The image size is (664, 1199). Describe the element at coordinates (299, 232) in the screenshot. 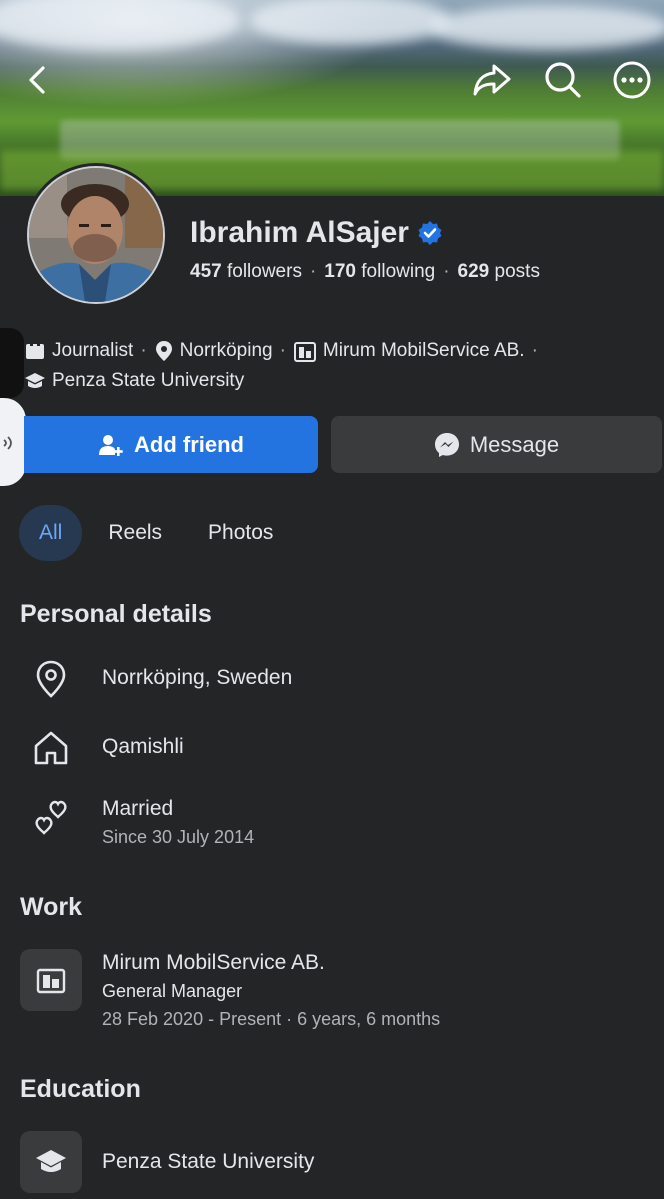

I see `profile-name: Ibrahim AlSajer` at that location.